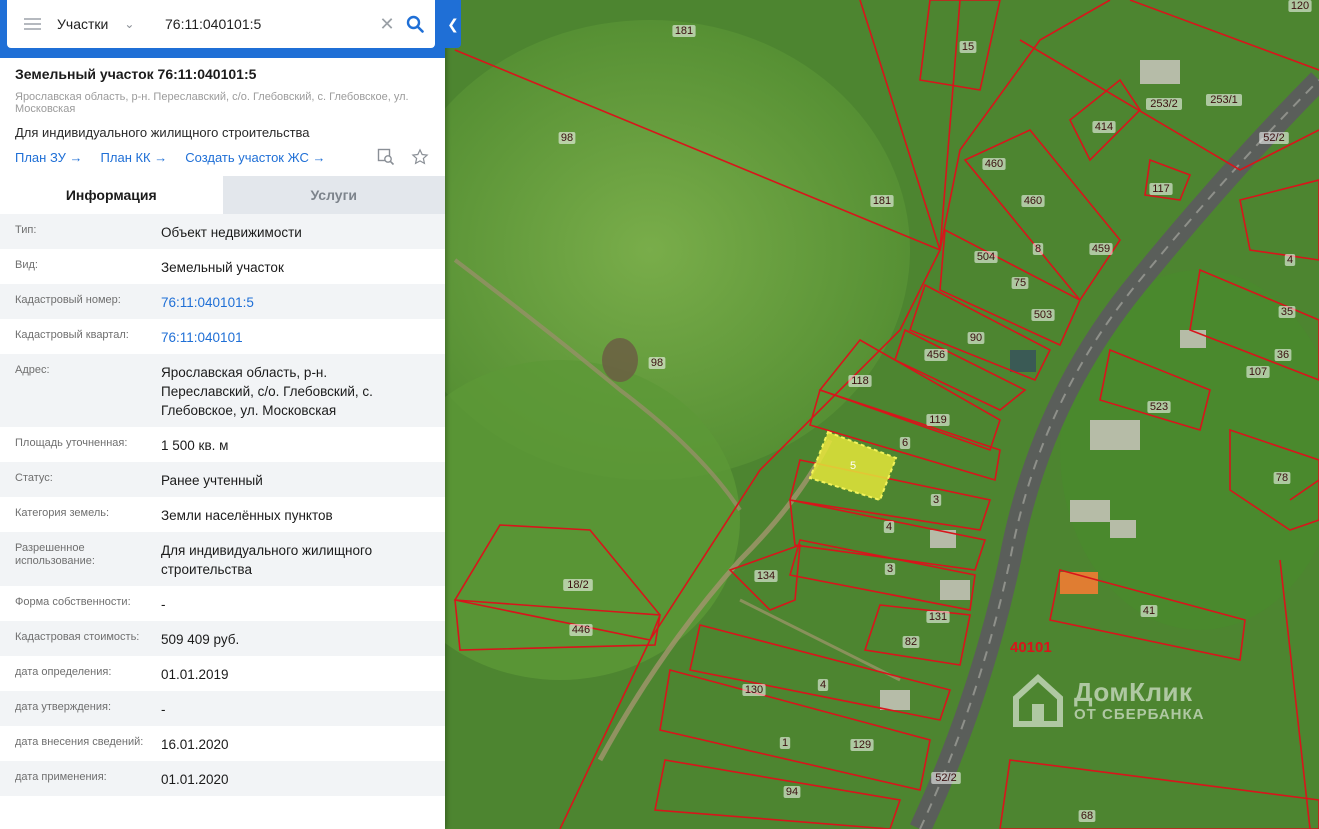 The width and height of the screenshot is (1319, 829). What do you see at coordinates (286, 337) in the screenshot?
I see `info-row-link: 76:11:040101` at bounding box center [286, 337].